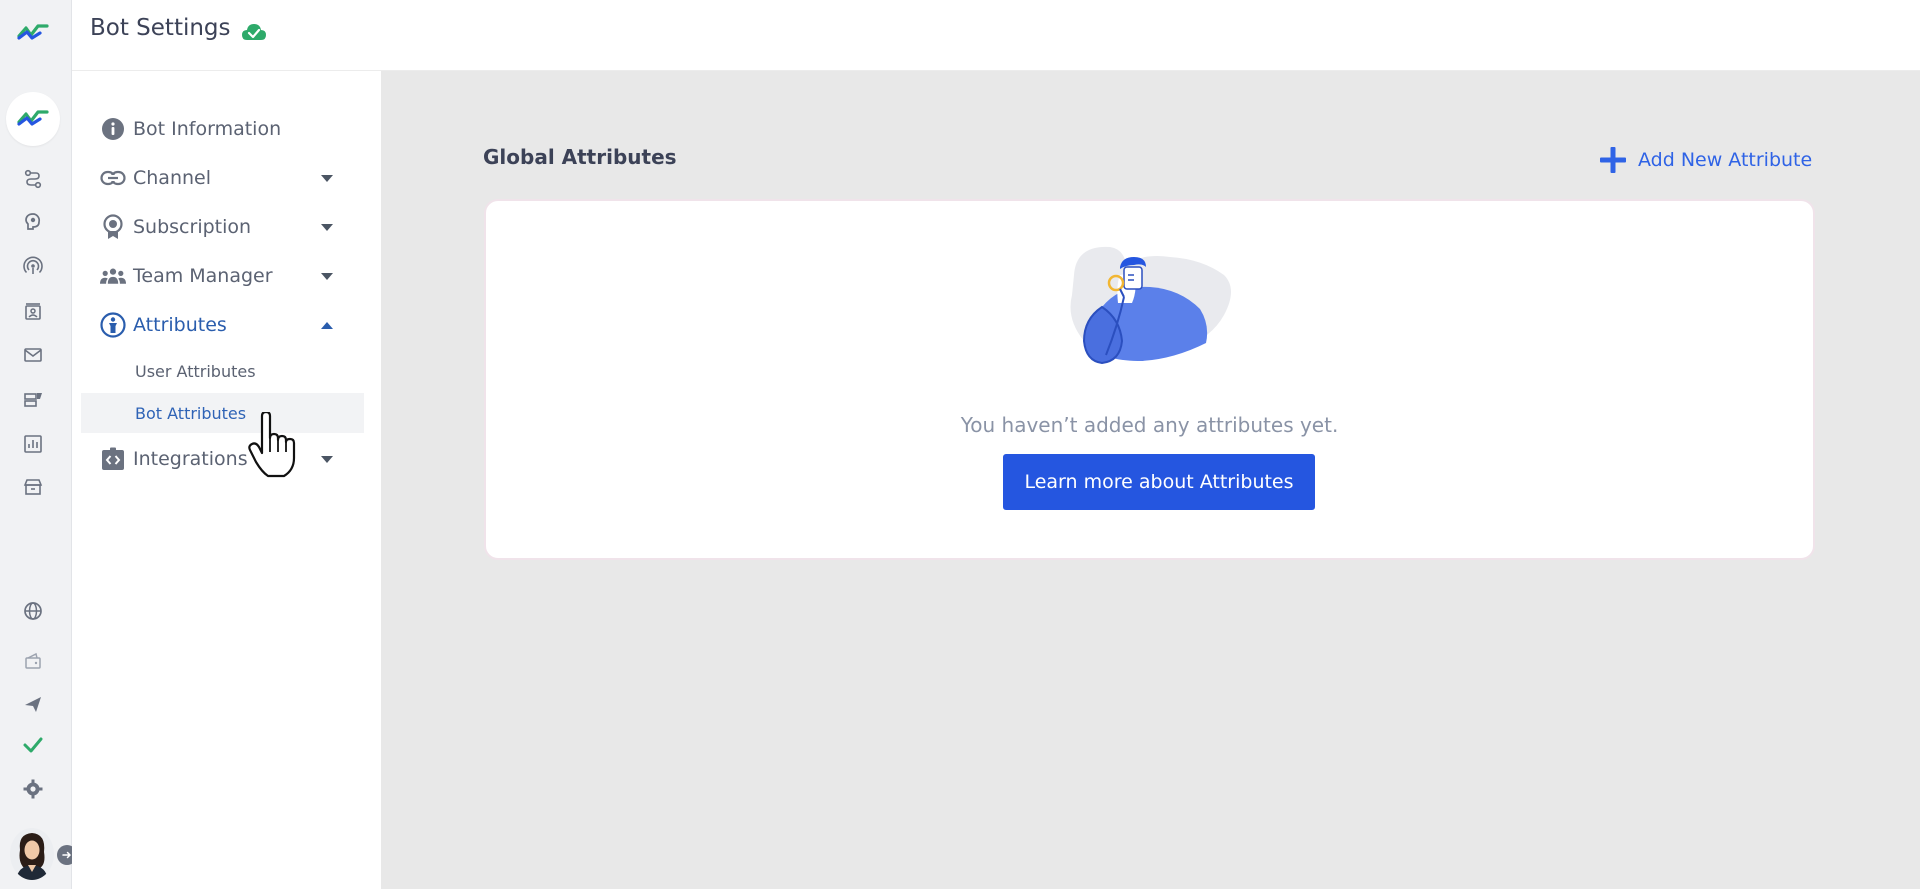 This screenshot has width=1920, height=889. Describe the element at coordinates (33, 179) in the screenshot. I see `flow-icon` at that location.